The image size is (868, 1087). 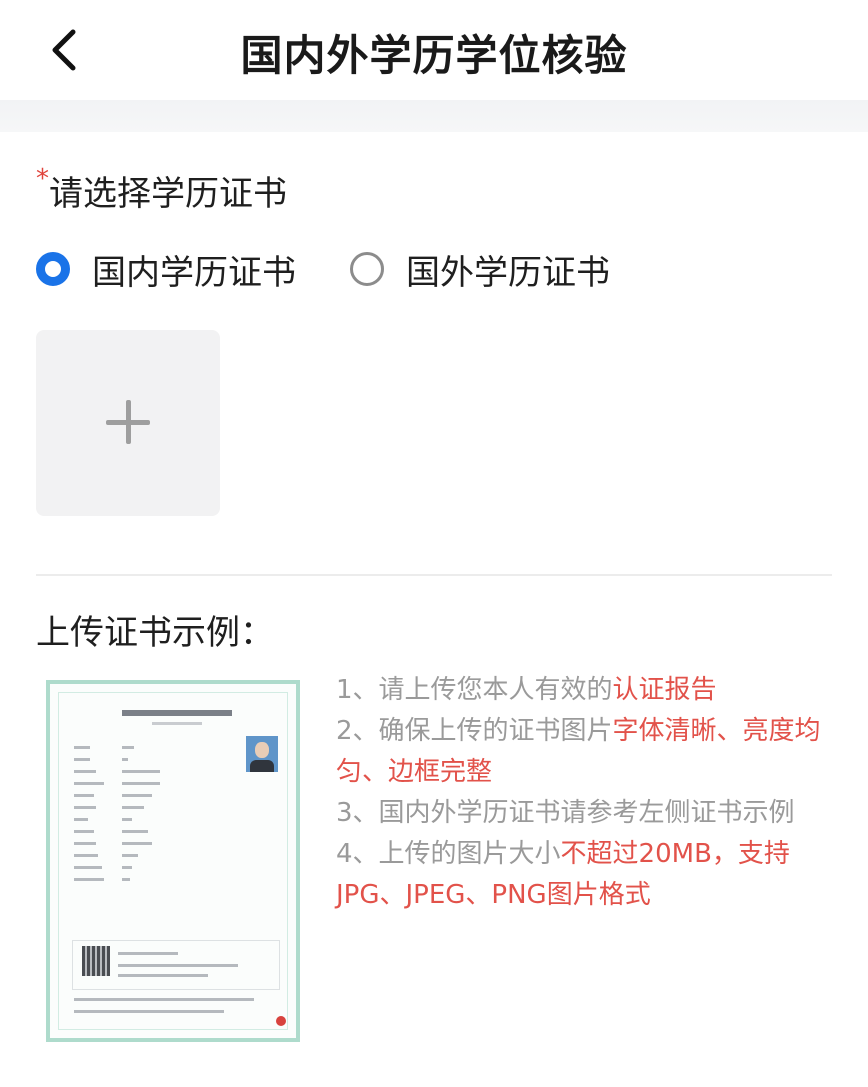 I want to click on instruction-item: 3、国内外学历证书请参考左侧证书示例, so click(x=565, y=813).